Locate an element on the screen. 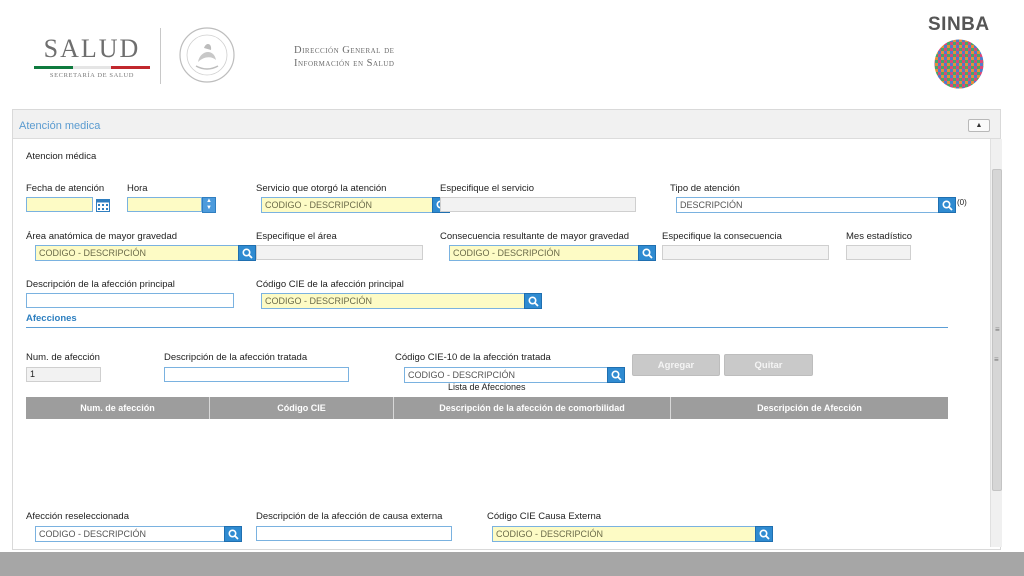 This screenshot has width=1024, height=576. dgis-title-line2: Información en Salud is located at coordinates (344, 63).